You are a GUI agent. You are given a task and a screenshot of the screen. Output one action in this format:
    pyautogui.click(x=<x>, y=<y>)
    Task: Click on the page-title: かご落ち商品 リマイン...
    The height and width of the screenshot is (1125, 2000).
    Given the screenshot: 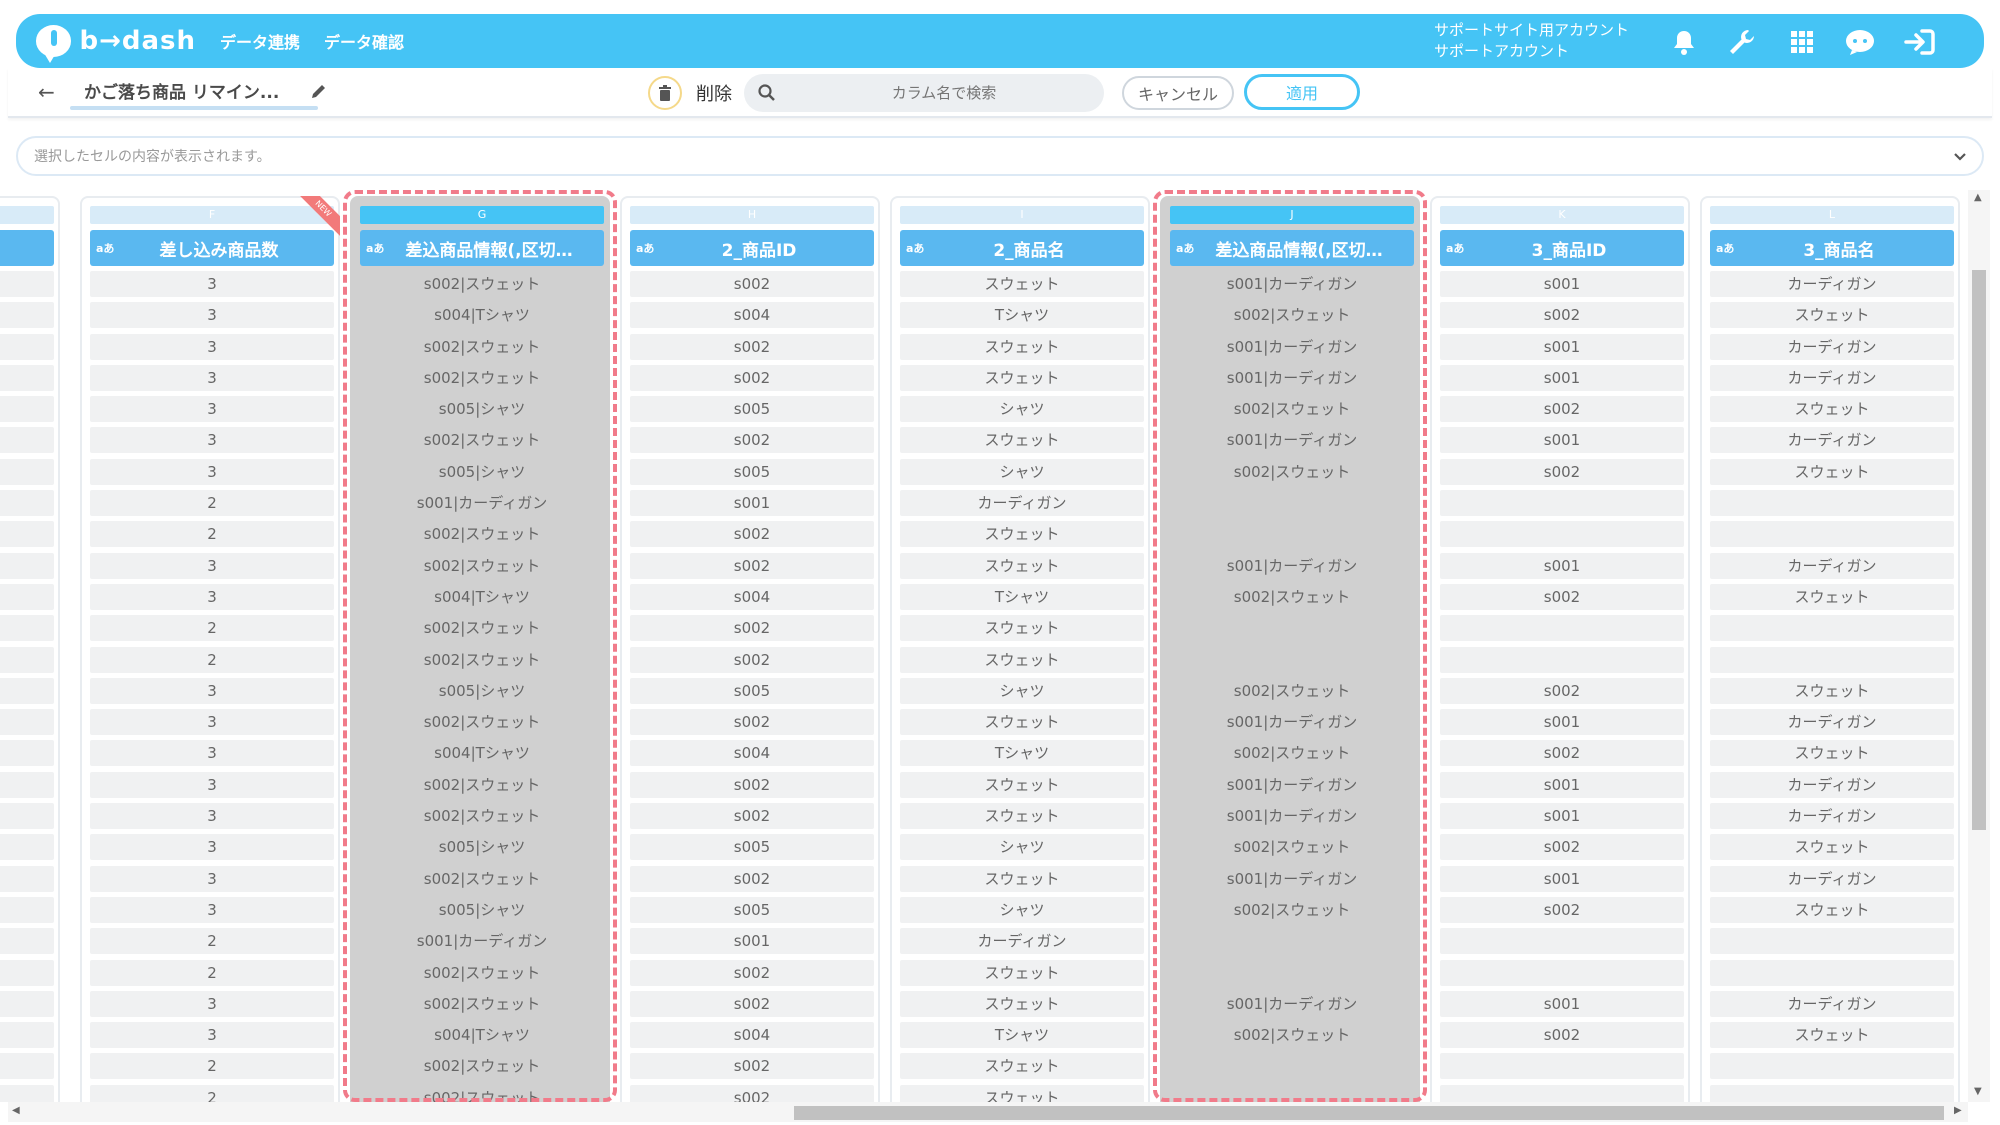 What is the action you would take?
    pyautogui.click(x=202, y=90)
    